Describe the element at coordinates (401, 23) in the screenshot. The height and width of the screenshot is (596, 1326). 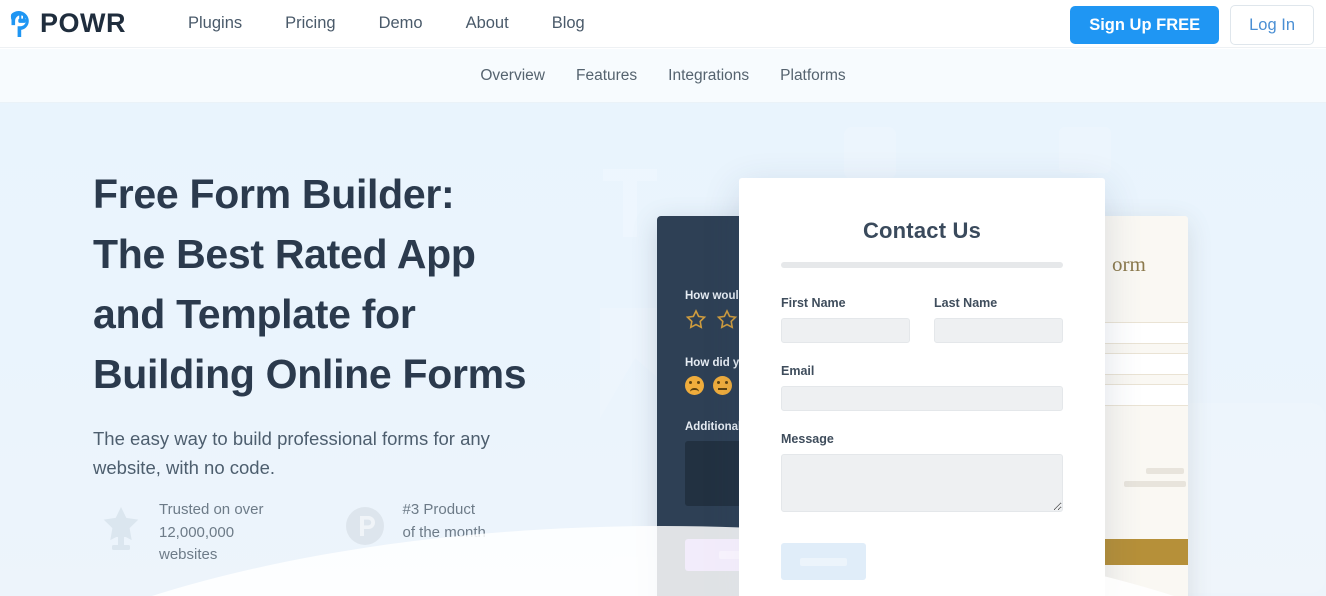
I see `nav-item-demo: Demo` at that location.